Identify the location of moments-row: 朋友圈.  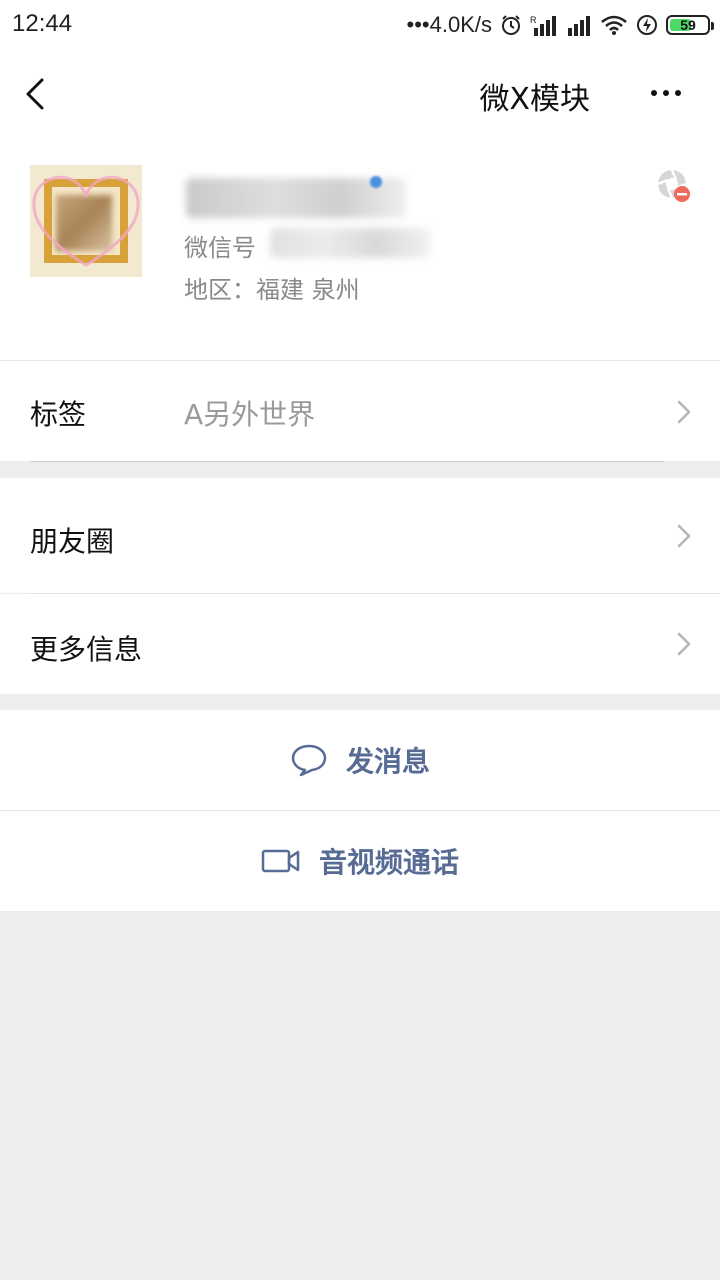
(360, 535).